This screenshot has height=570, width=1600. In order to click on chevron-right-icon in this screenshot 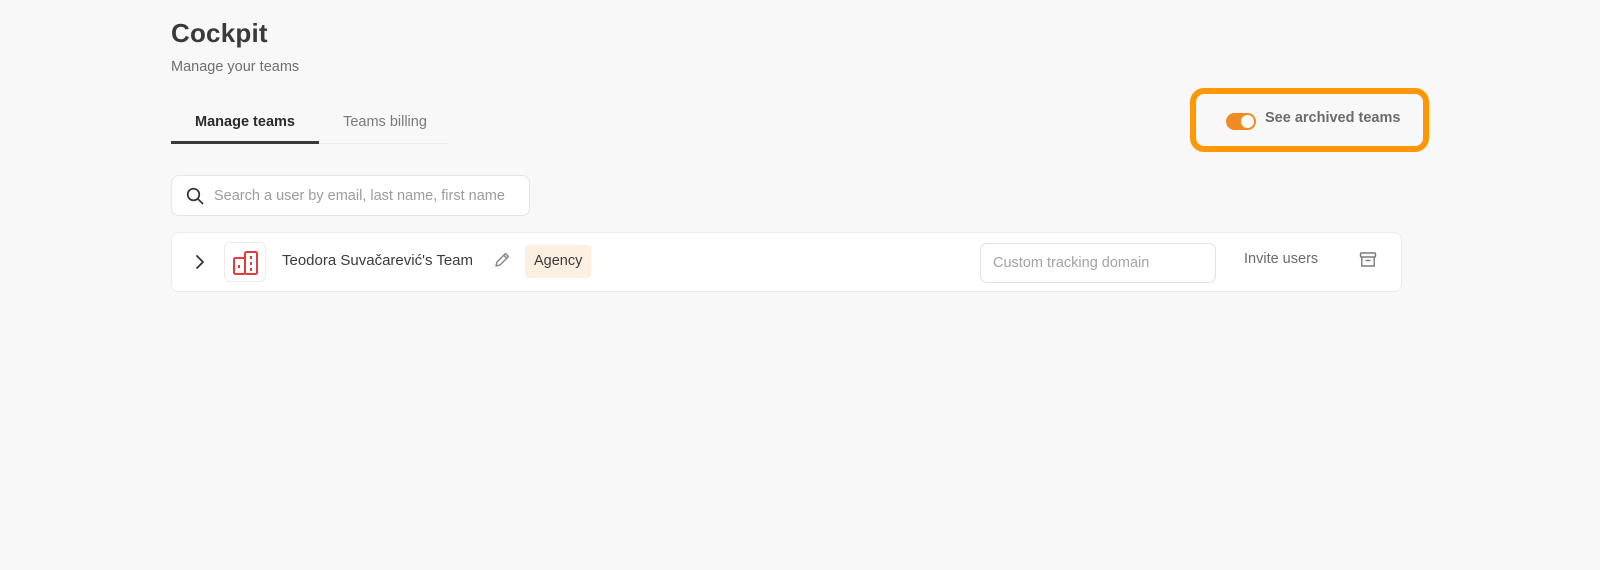, I will do `click(200, 262)`.